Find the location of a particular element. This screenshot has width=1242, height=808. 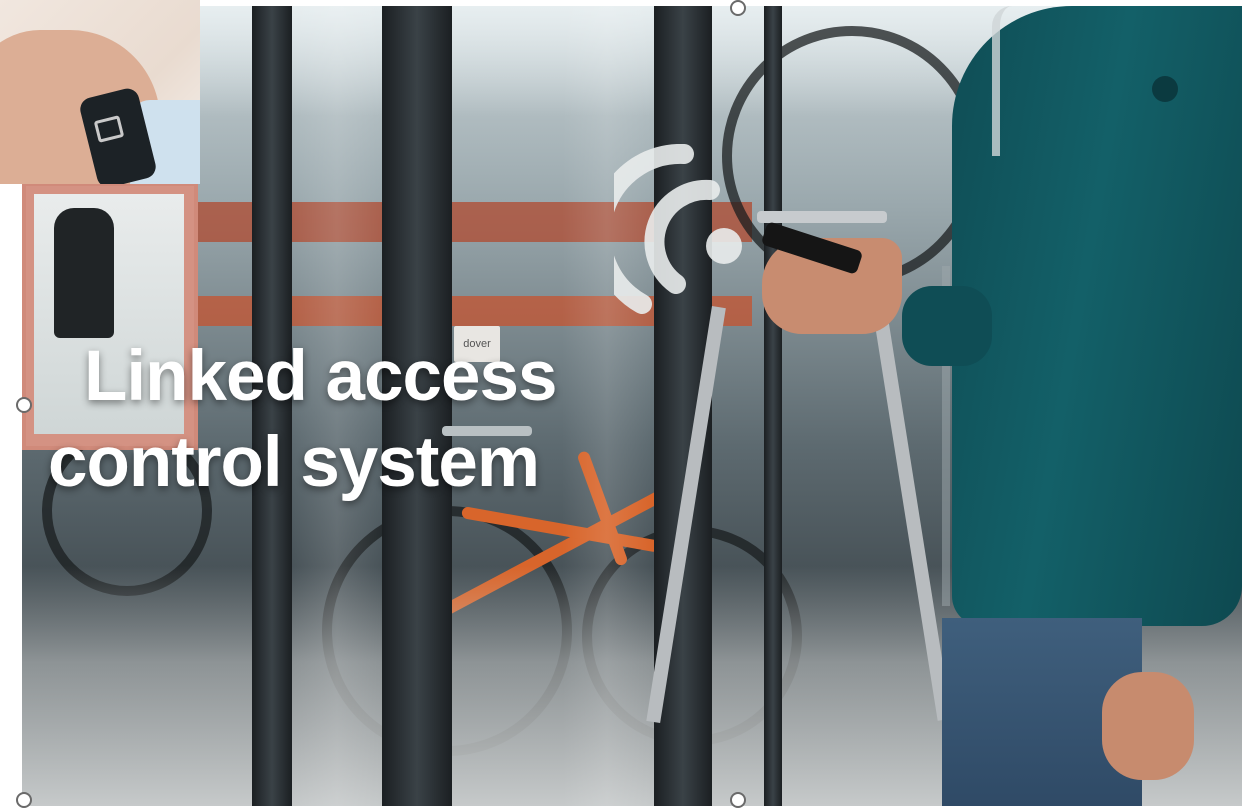

resize-handle-left is located at coordinates (24, 405).